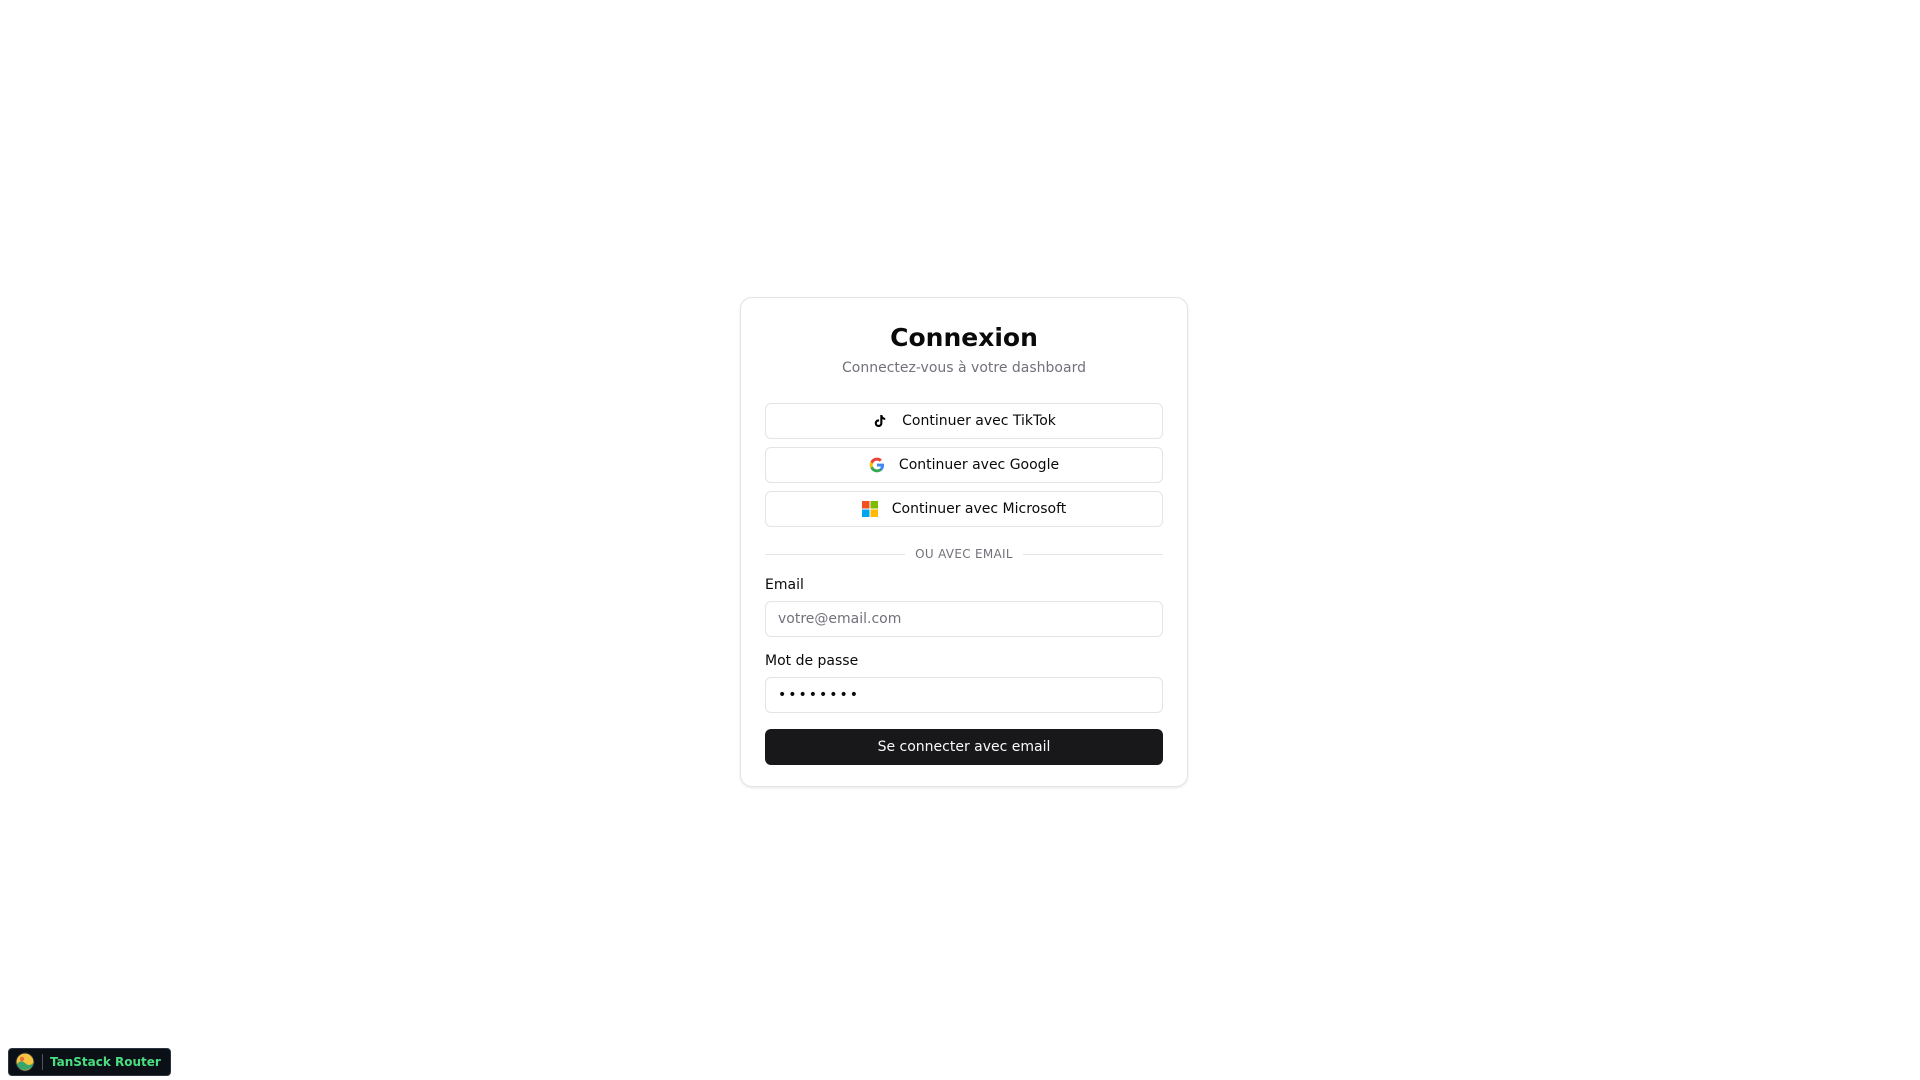  Describe the element at coordinates (964, 368) in the screenshot. I see `page-subtitle: Connectez-vous à votre dashboard` at that location.